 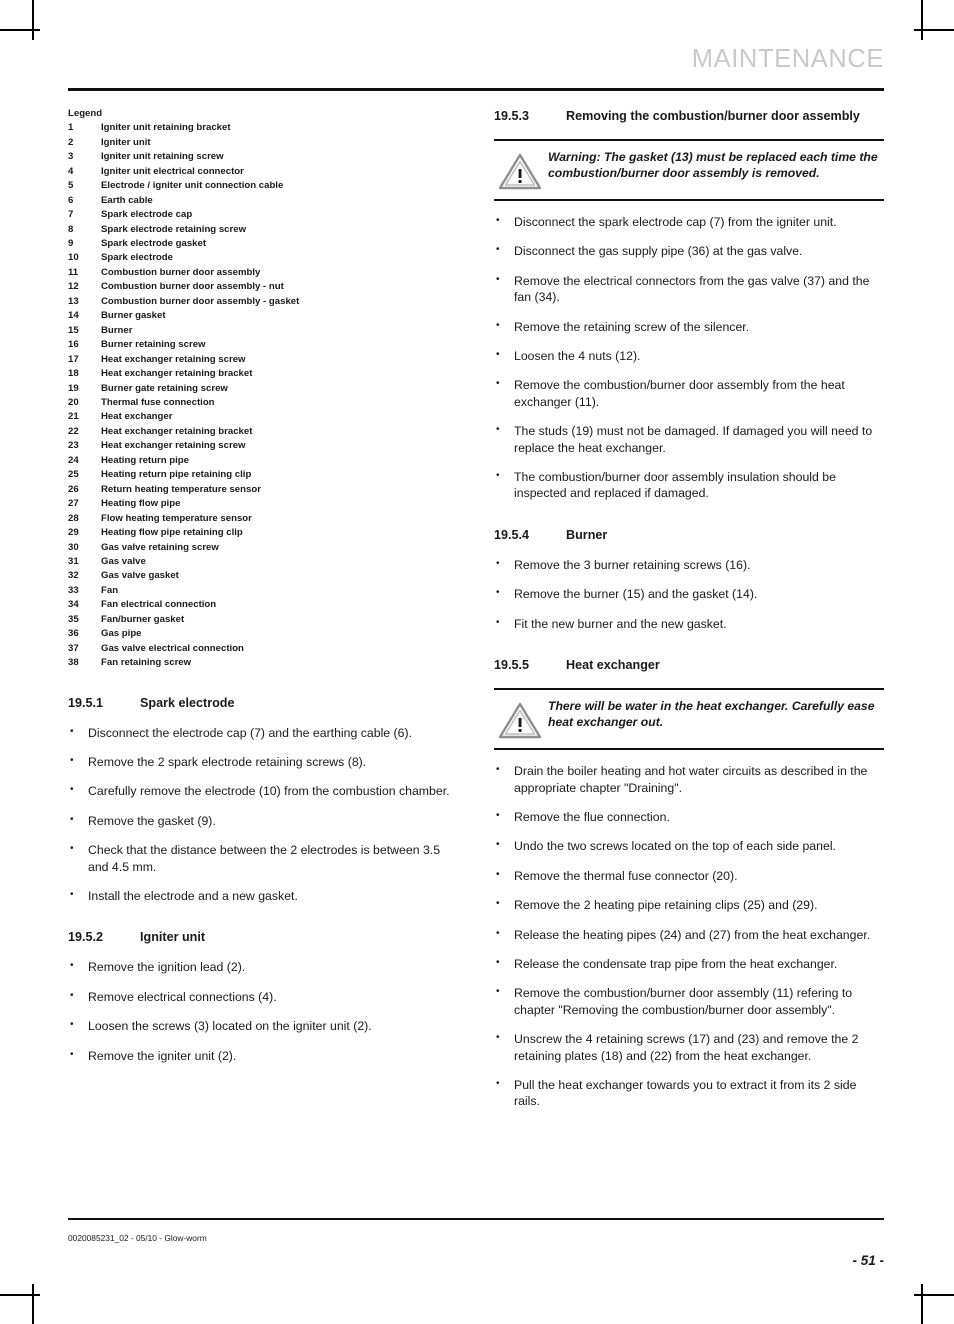 What do you see at coordinates (73, 301) in the screenshot?
I see `legend-item-number: 13` at bounding box center [73, 301].